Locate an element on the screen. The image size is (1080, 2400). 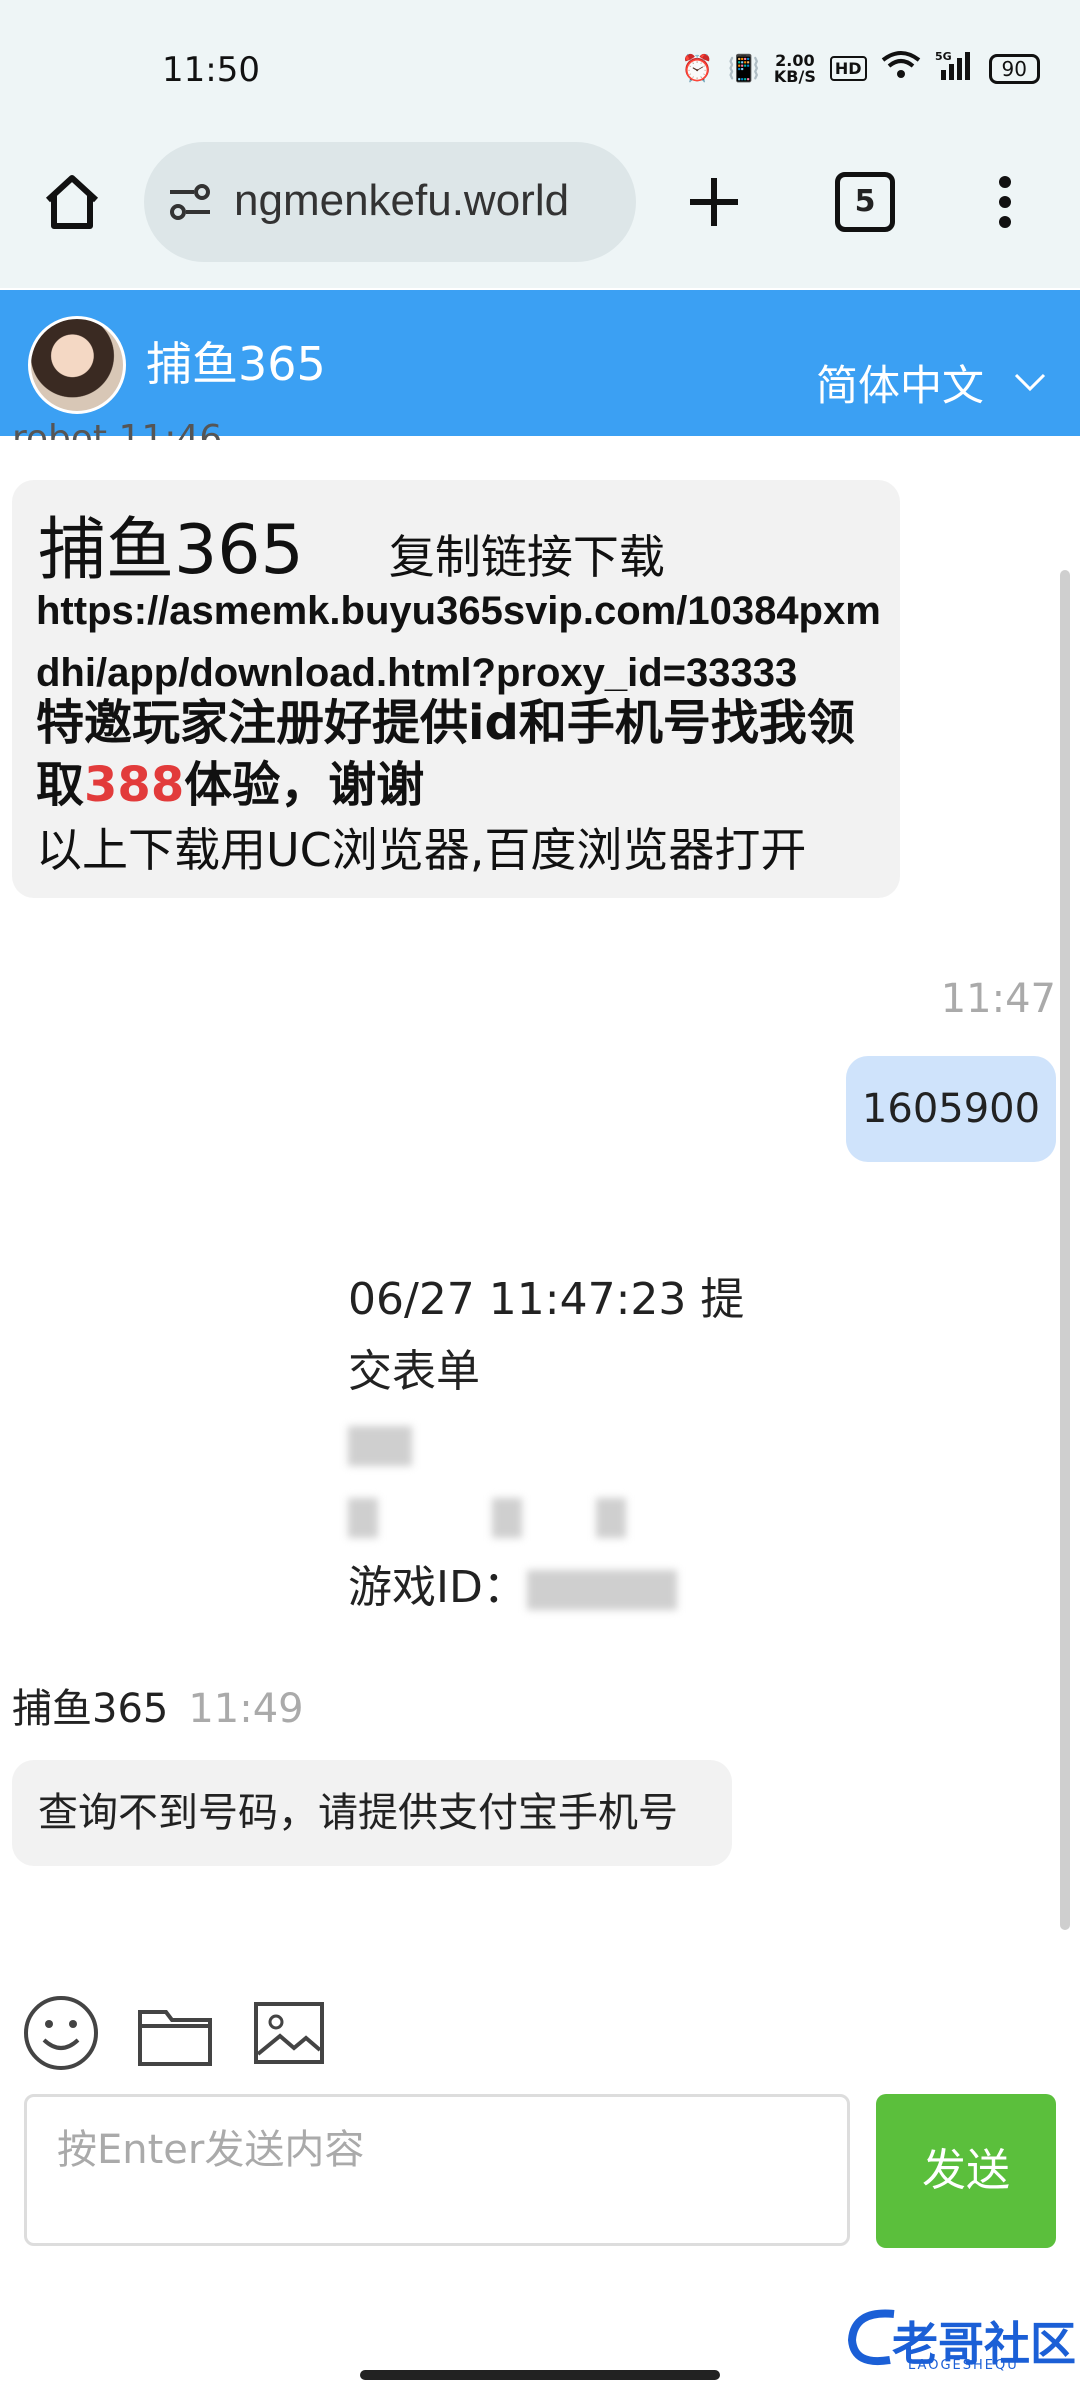
overflow-menu-button is located at coordinates (1005, 202).